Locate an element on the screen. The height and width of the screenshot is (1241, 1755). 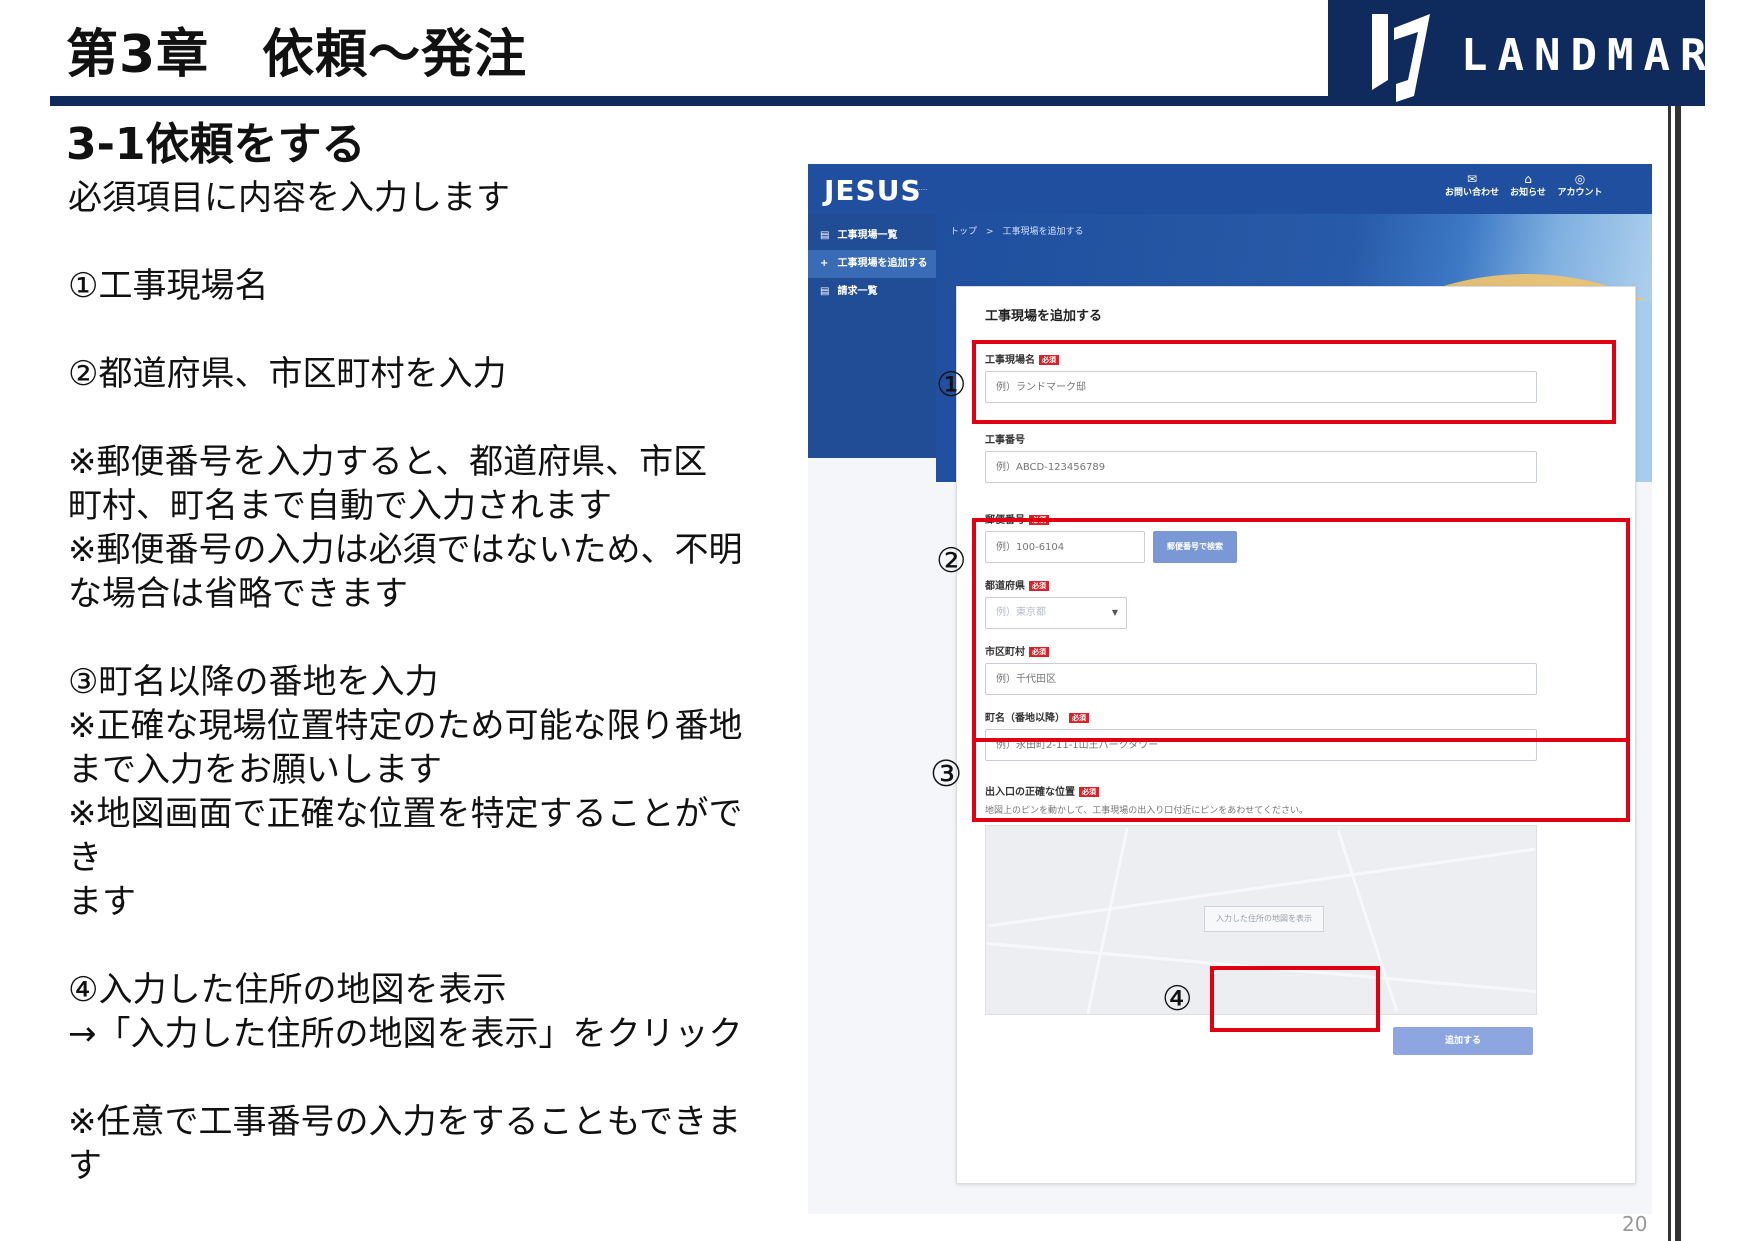
sidebar-item-add-site: + 工事現場を追加する is located at coordinates (872, 264).